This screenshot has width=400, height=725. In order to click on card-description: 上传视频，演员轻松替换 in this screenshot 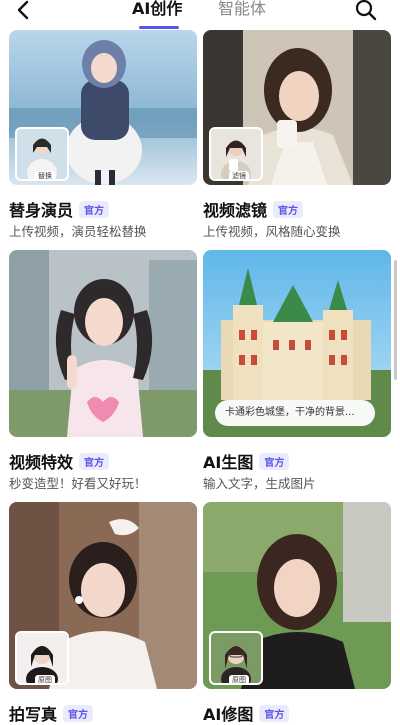, I will do `click(78, 231)`.